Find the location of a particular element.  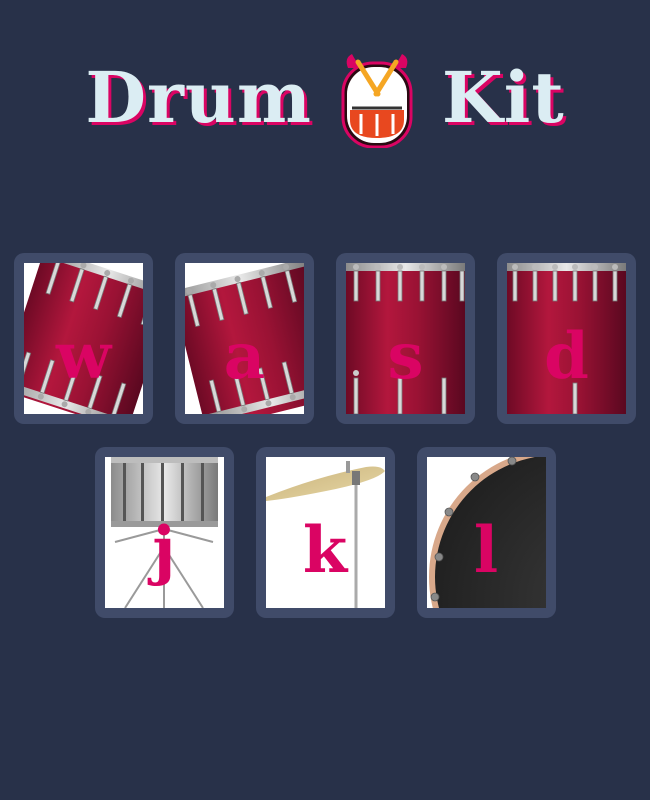

drum-key-a: a is located at coordinates (244, 338).